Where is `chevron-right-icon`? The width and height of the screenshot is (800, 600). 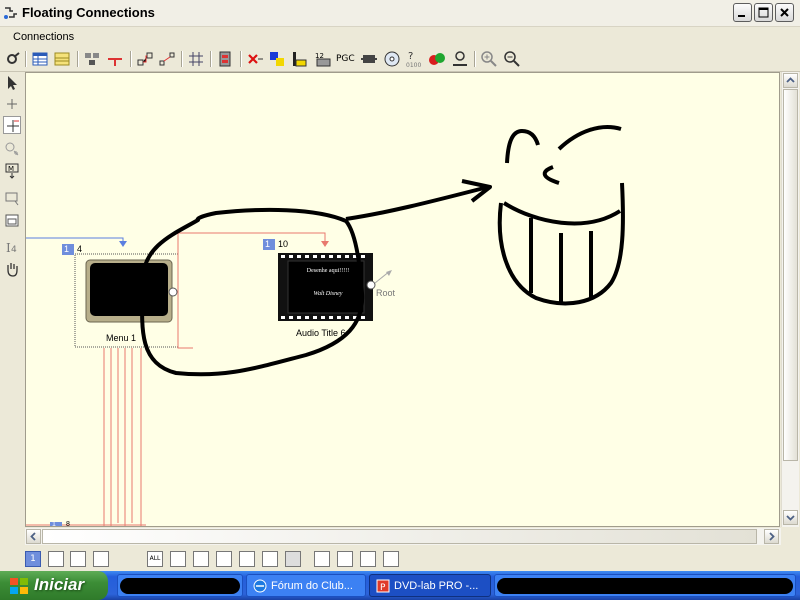
chevron-right-icon is located at coordinates (772, 536).